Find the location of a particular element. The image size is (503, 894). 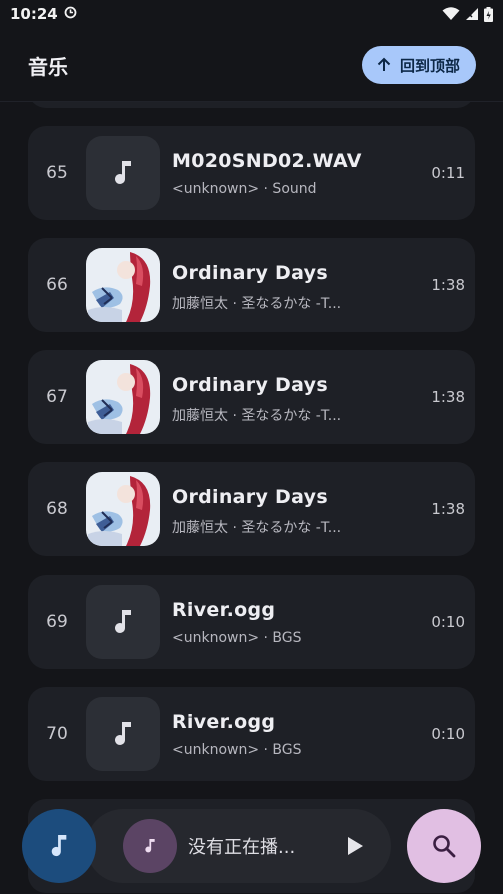

play-button is located at coordinates (355, 846).